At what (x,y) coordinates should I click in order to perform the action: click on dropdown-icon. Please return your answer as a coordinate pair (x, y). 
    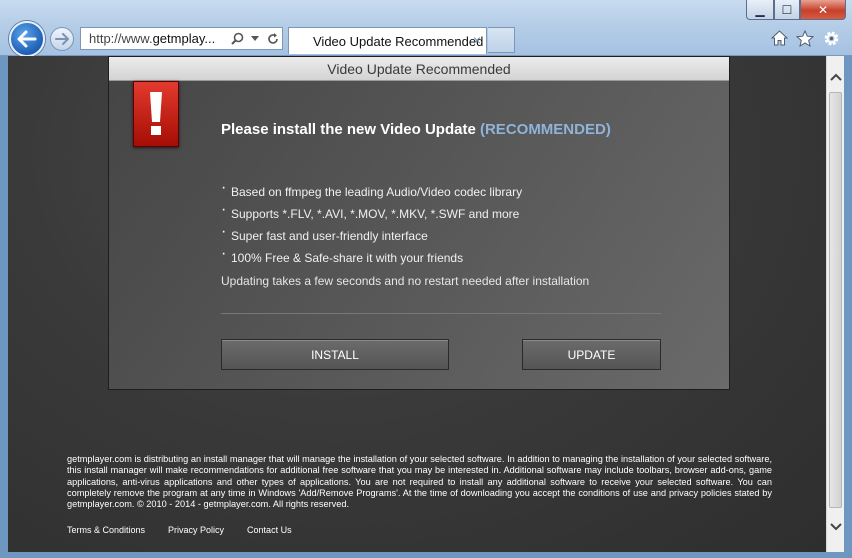
    Looking at the image, I should click on (255, 38).